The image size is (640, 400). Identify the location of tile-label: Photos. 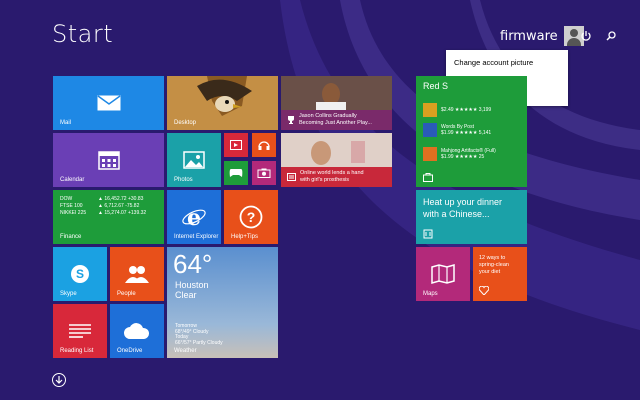
(183, 180).